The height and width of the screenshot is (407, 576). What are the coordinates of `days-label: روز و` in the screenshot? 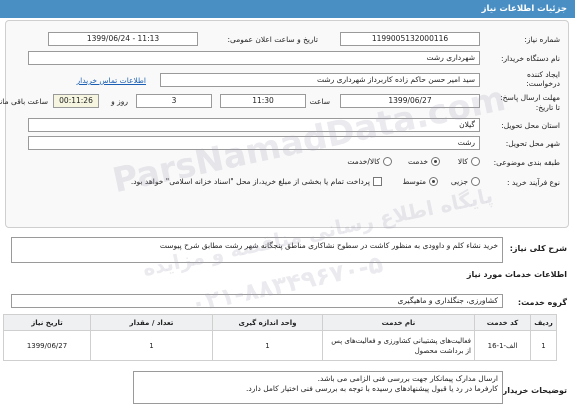 It's located at (120, 101).